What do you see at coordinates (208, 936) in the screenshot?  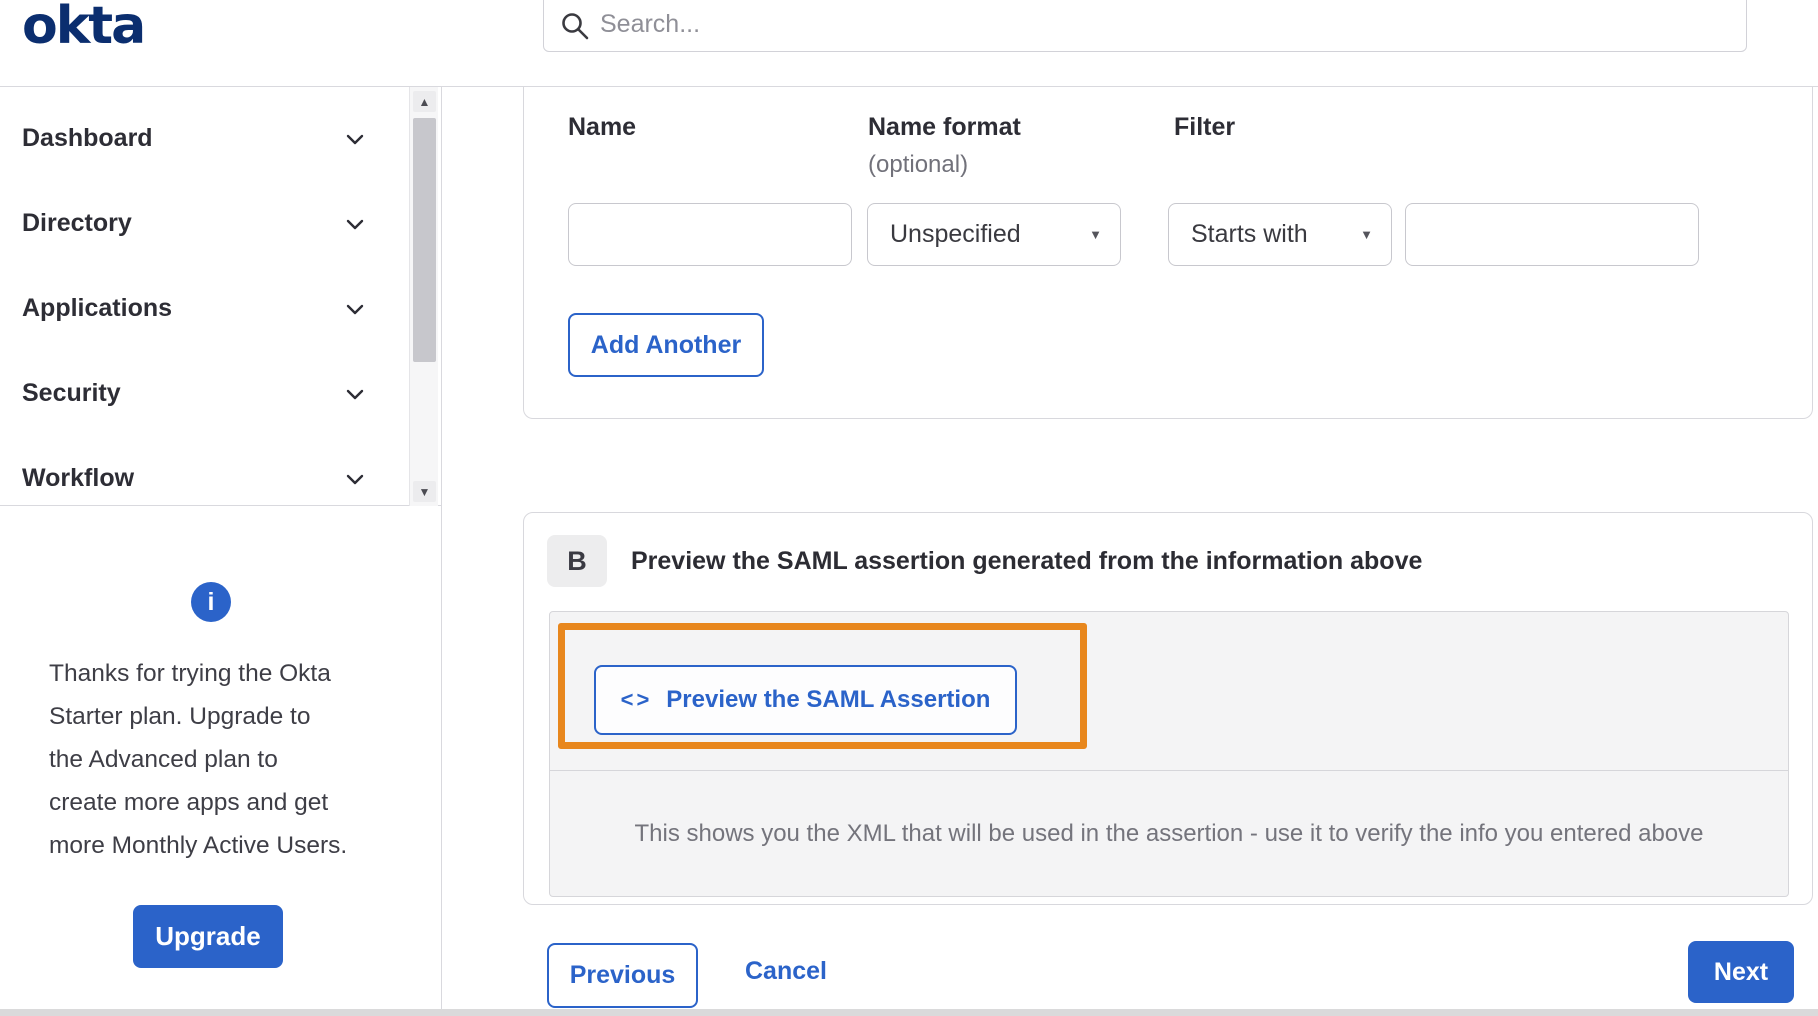 I see `upgrade-button: Upgrade` at bounding box center [208, 936].